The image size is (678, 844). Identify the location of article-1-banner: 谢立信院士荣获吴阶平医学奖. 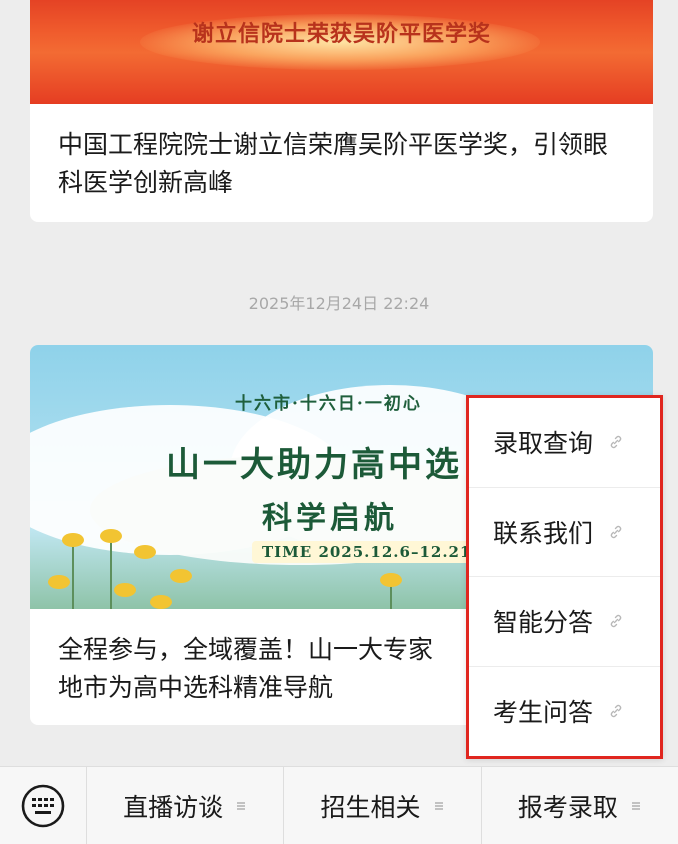
(341, 52).